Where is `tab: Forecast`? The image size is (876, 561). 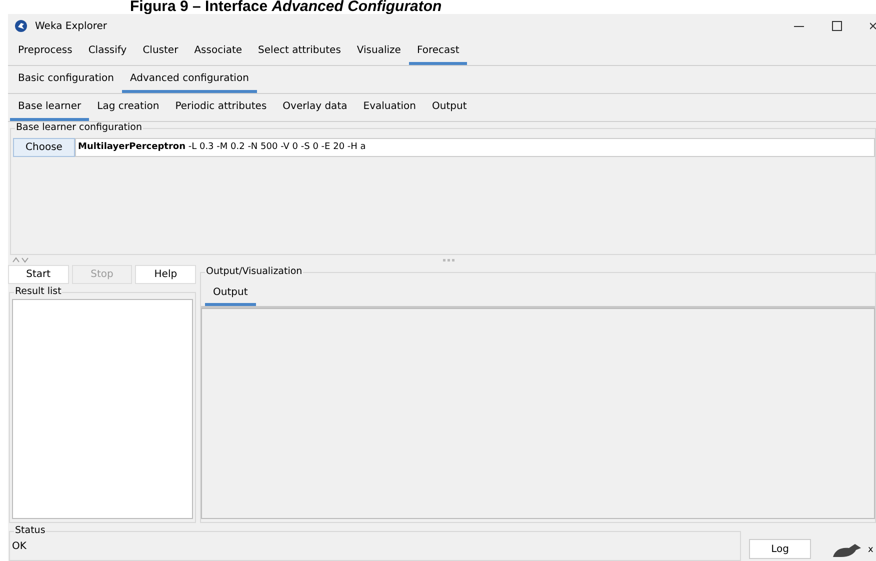 tab: Forecast is located at coordinates (438, 51).